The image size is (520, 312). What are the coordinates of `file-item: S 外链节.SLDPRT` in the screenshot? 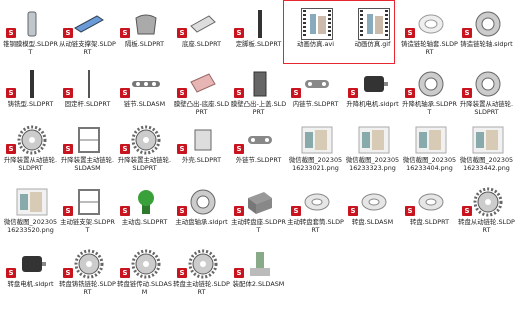 It's located at (258, 153).